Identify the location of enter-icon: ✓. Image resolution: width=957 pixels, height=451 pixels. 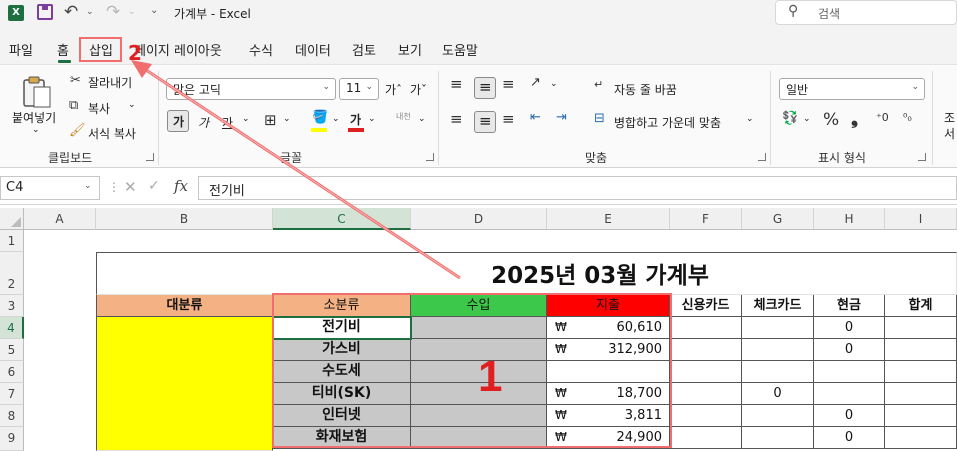
(154, 186).